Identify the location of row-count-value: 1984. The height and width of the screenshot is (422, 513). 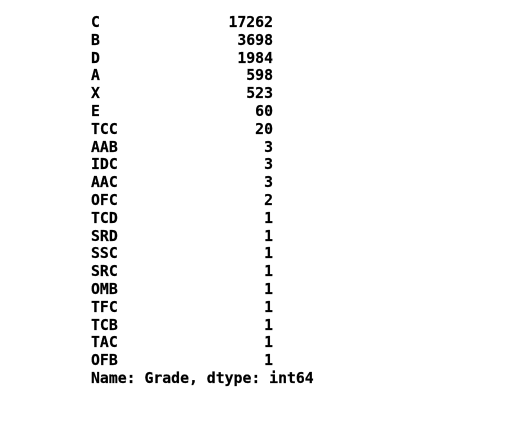
(255, 58).